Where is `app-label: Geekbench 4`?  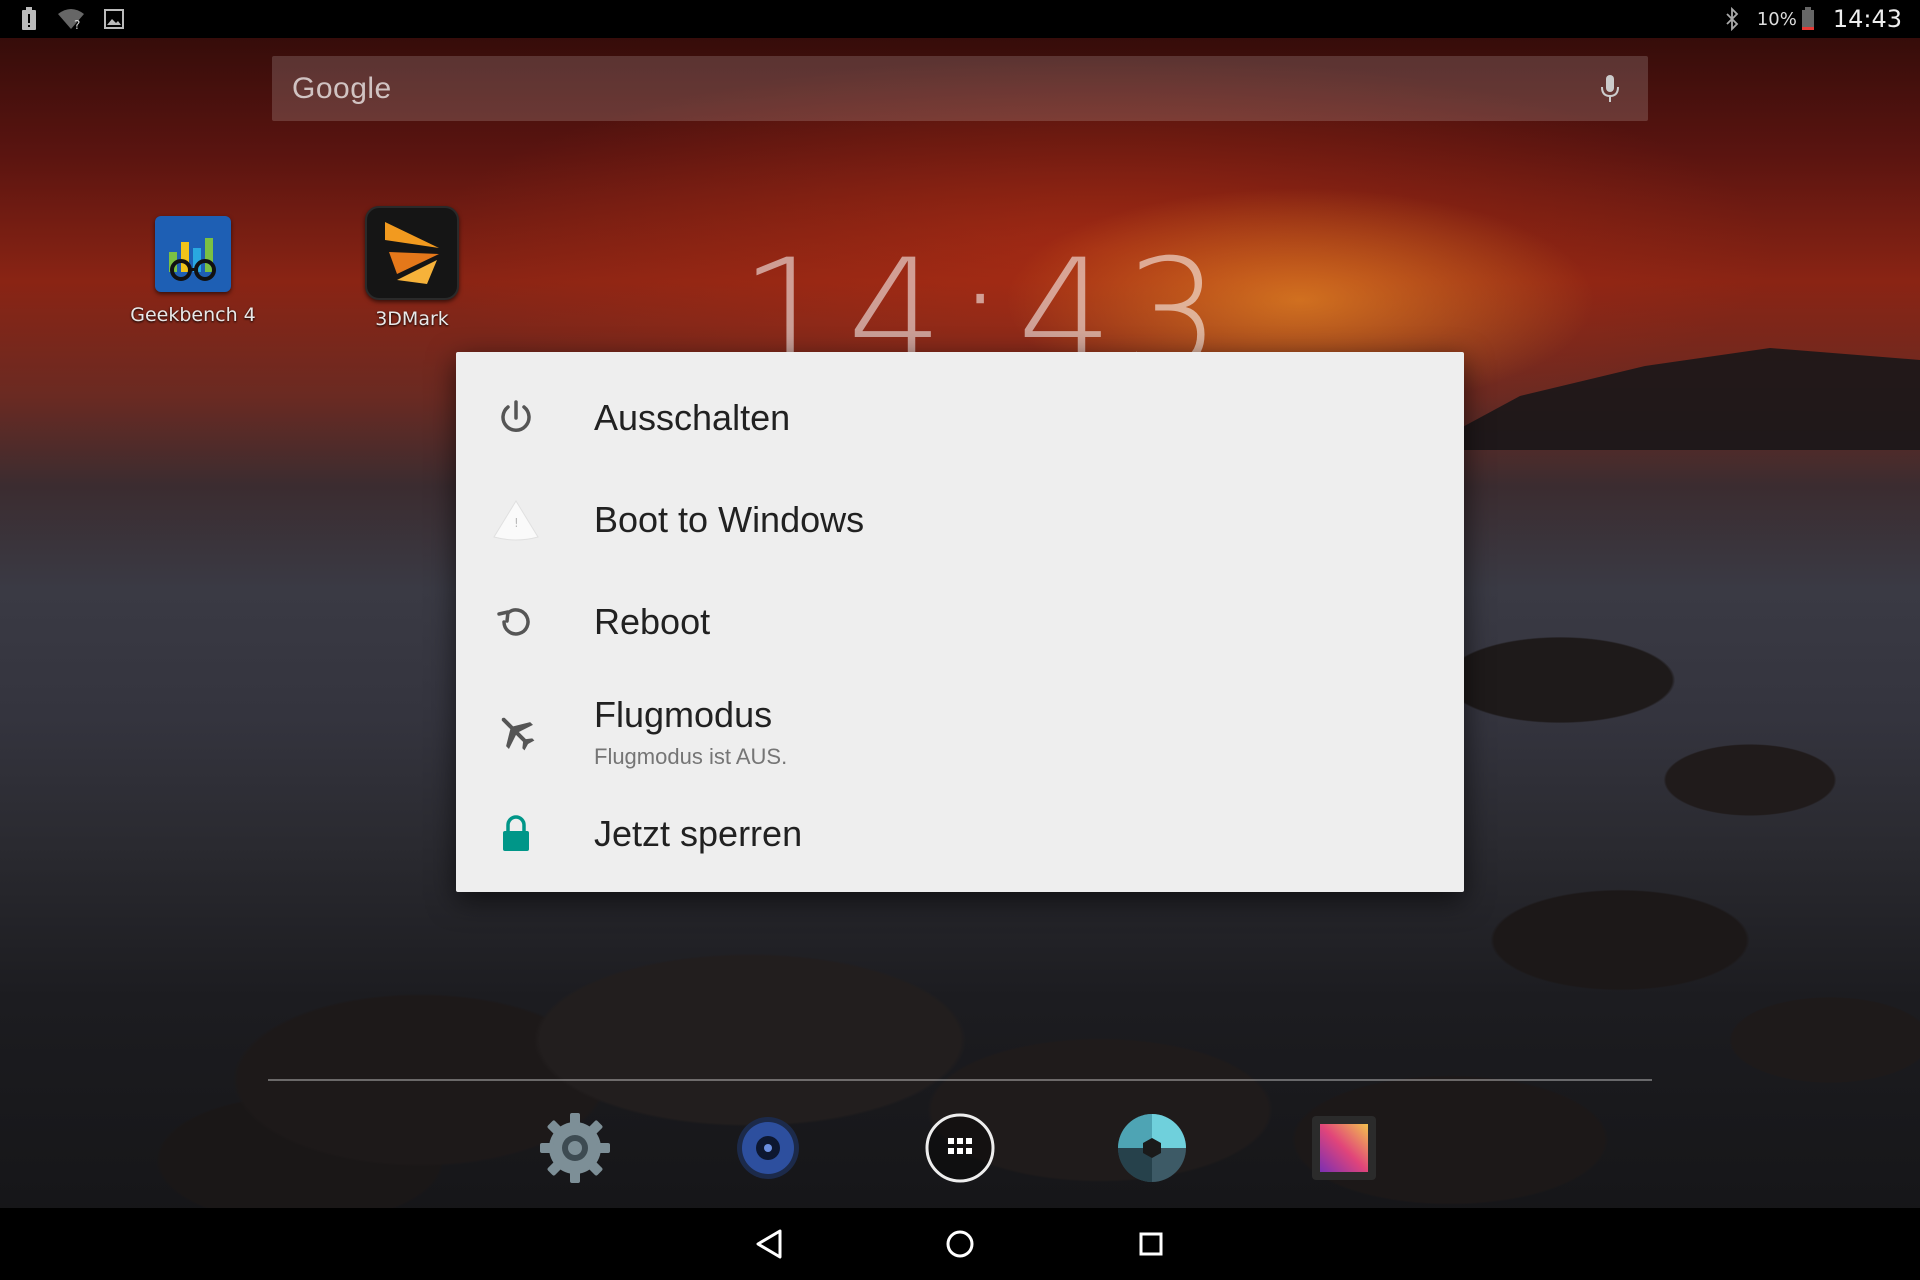
app-label: Geekbench 4 is located at coordinates (193, 315).